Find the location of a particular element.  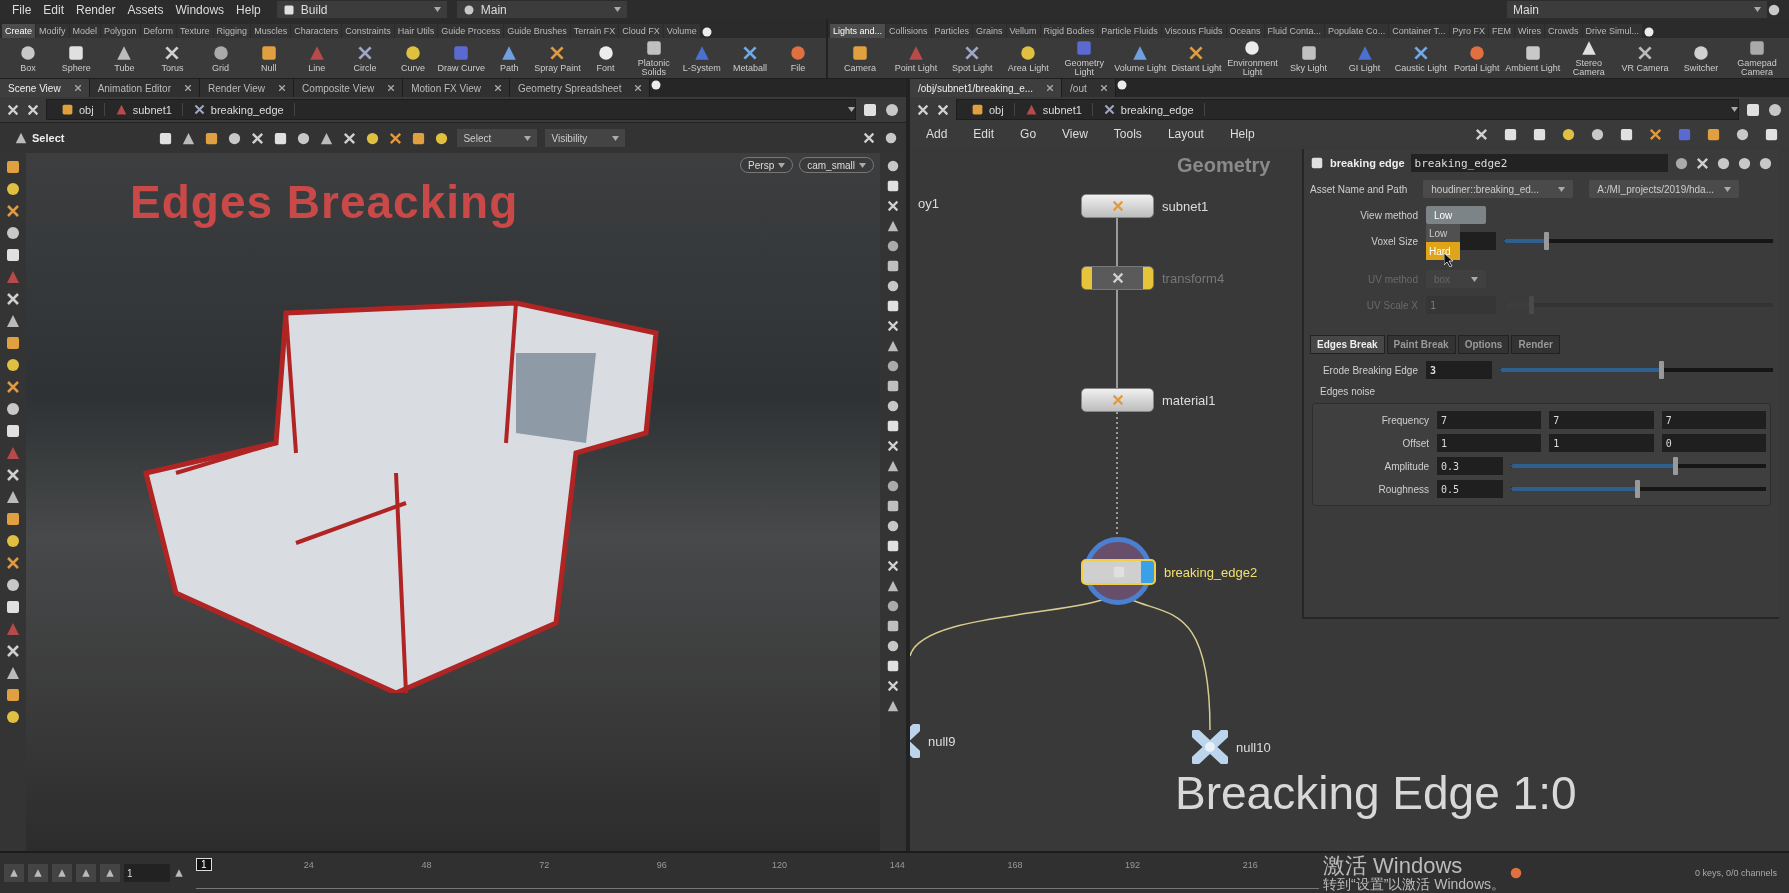

shelf-tool: Gamepad Camera is located at coordinates (1757, 58).